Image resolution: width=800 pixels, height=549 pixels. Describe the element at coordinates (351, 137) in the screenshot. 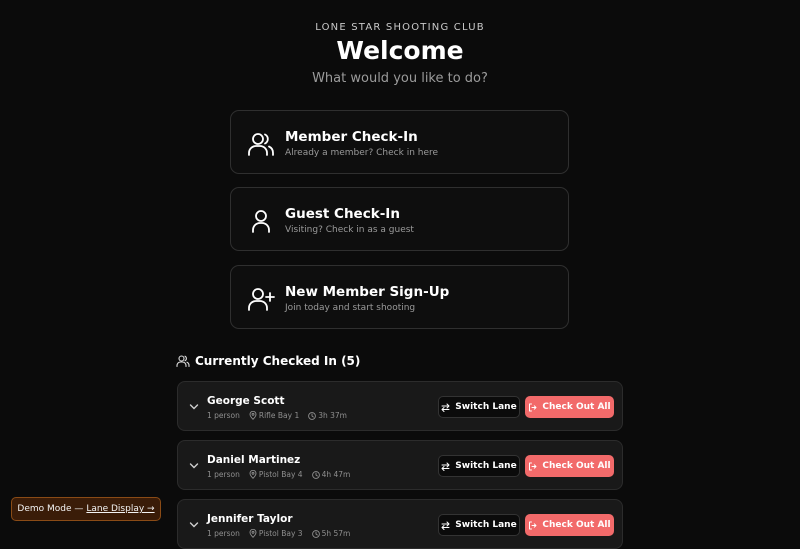

I see `option-title: Member Check-In` at that location.